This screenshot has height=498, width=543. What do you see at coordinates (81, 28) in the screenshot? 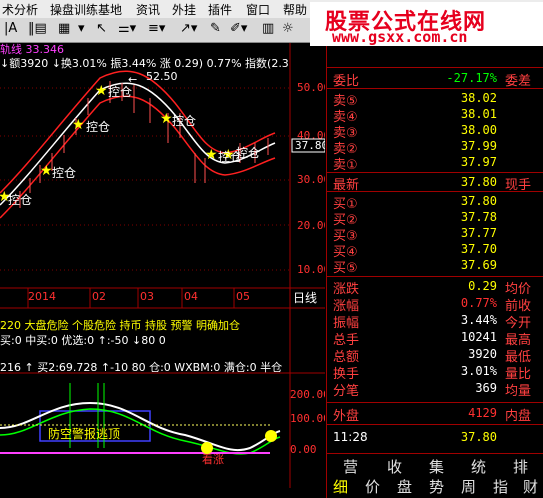
I see `dropdown-icon: ▾` at bounding box center [81, 28].